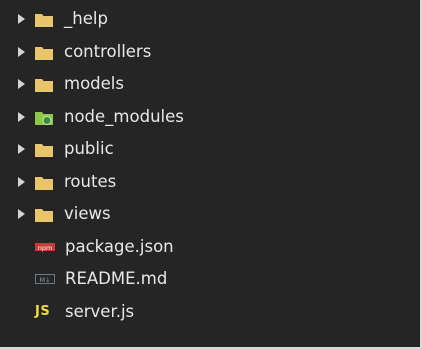 Image resolution: width=422 pixels, height=349 pixels. Describe the element at coordinates (210, 312) in the screenshot. I see `tree-item-server-js: JS server.js` at that location.